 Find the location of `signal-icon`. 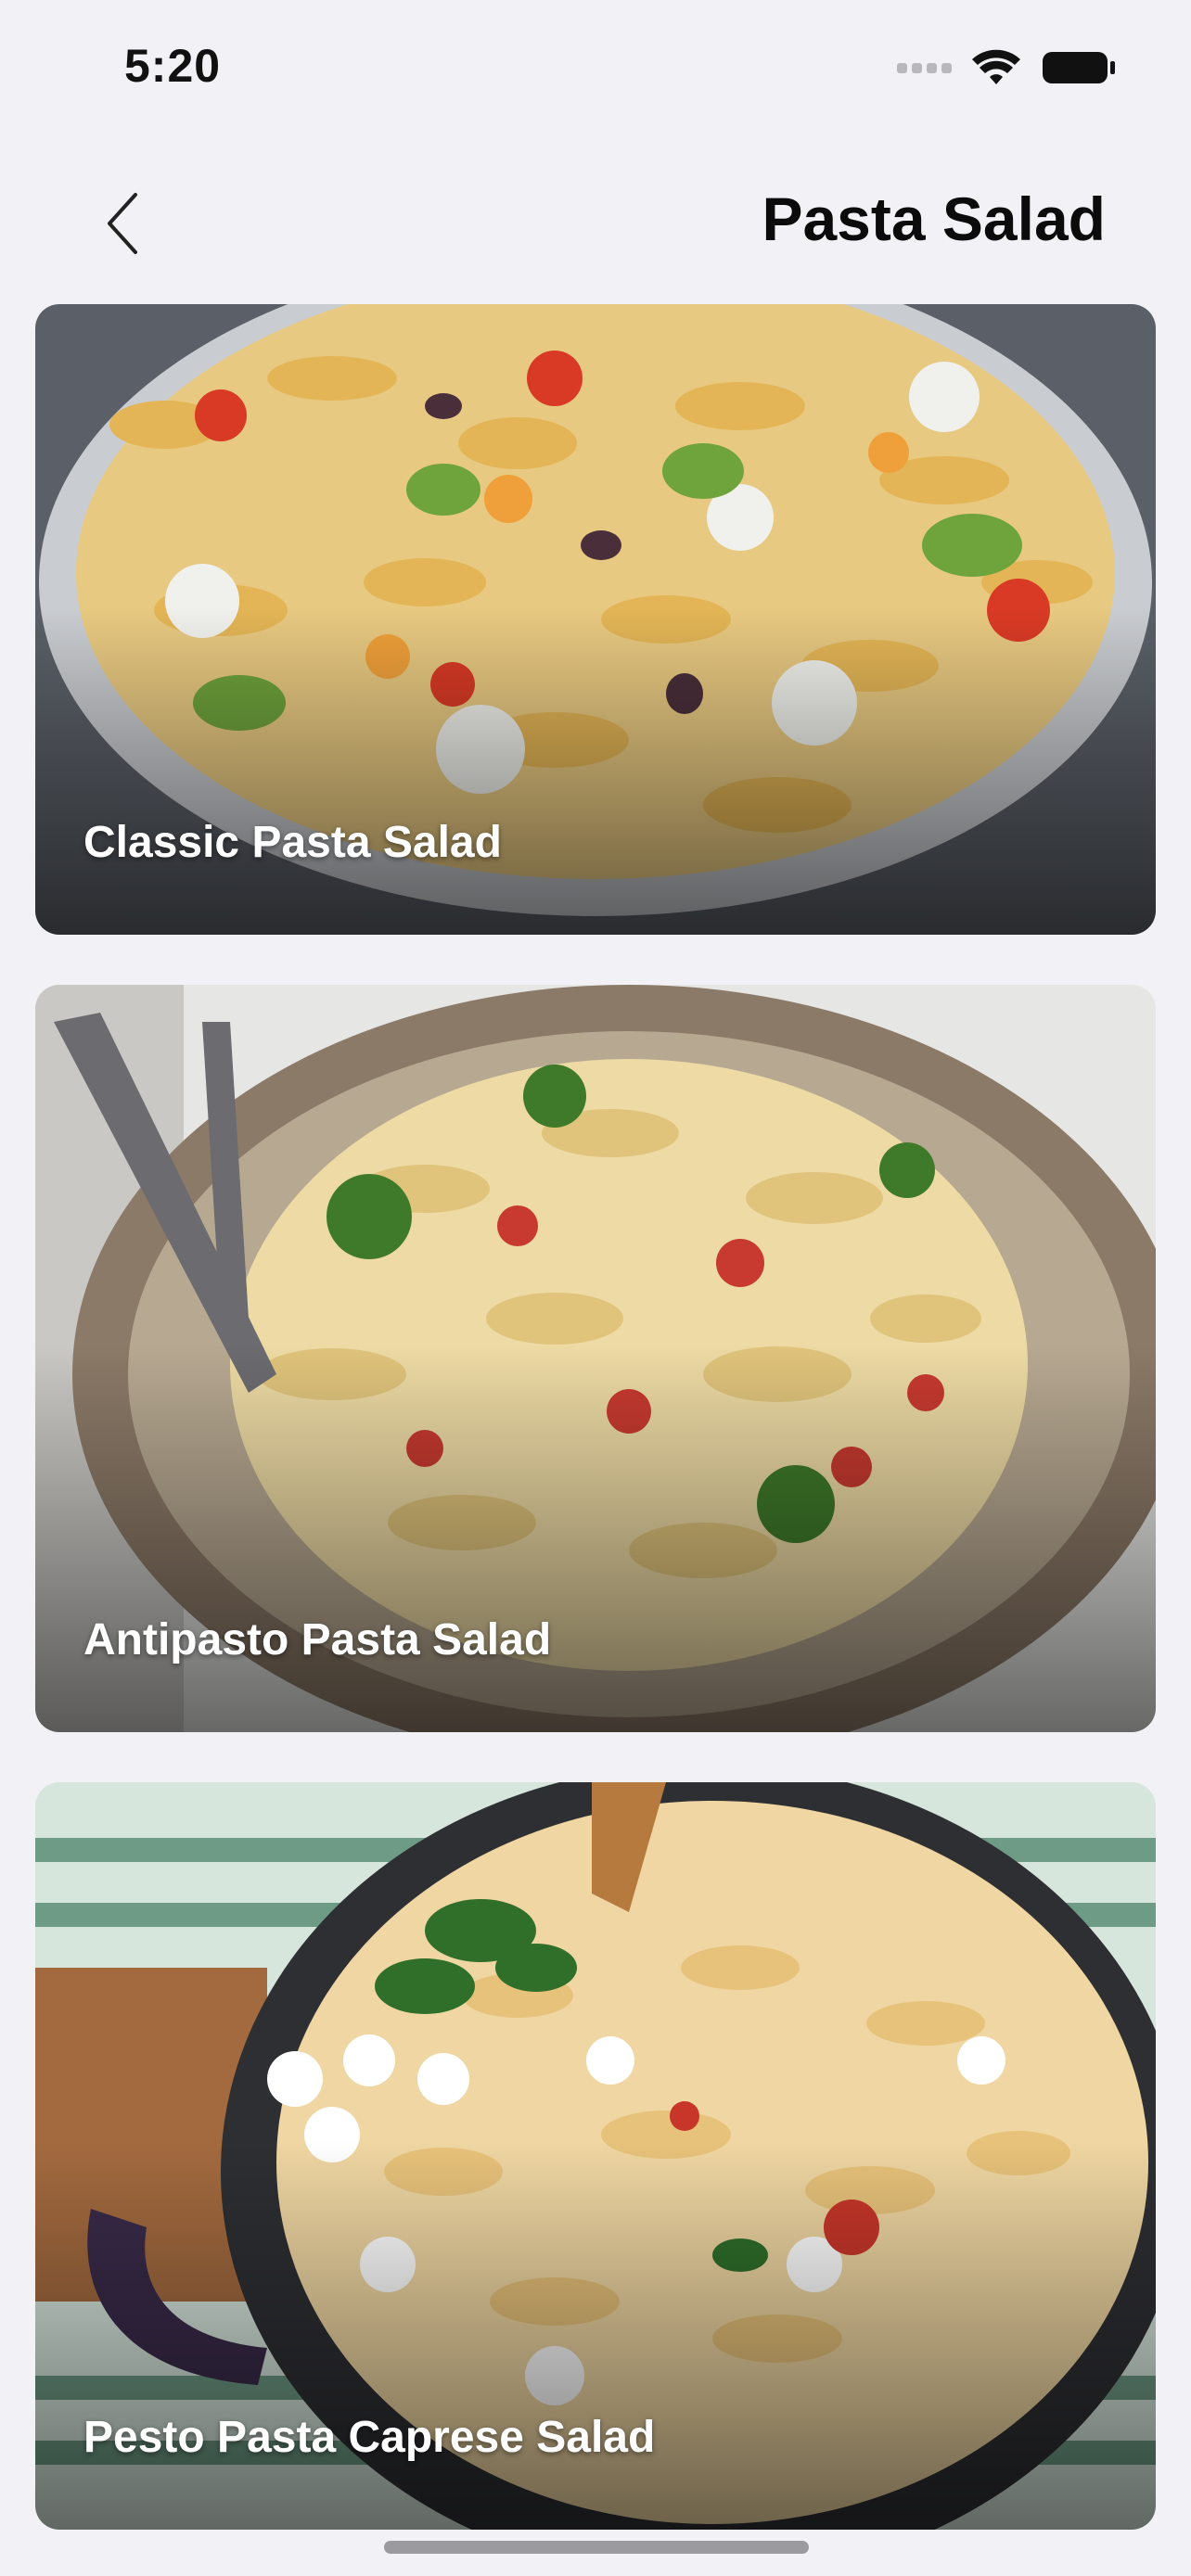

signal-icon is located at coordinates (924, 67).